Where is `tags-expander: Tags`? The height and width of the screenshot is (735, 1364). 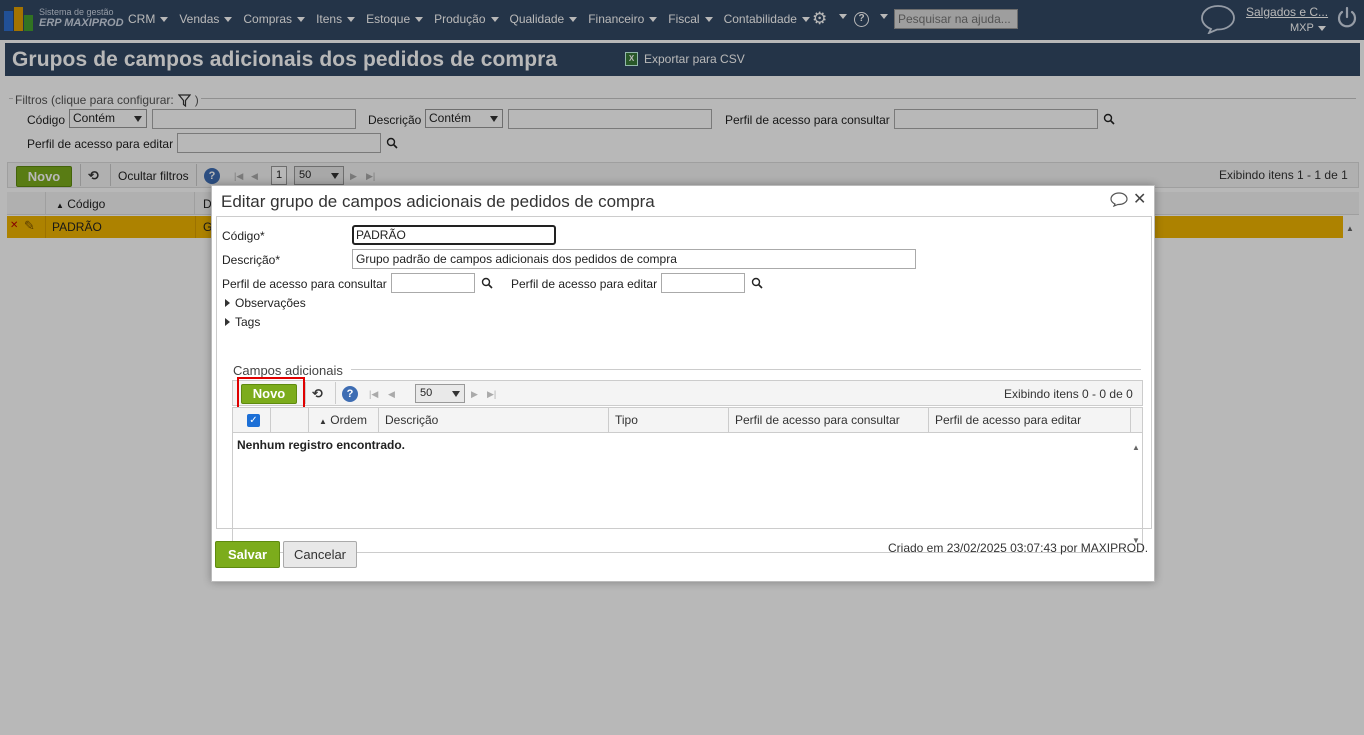 tags-expander: Tags is located at coordinates (242, 322).